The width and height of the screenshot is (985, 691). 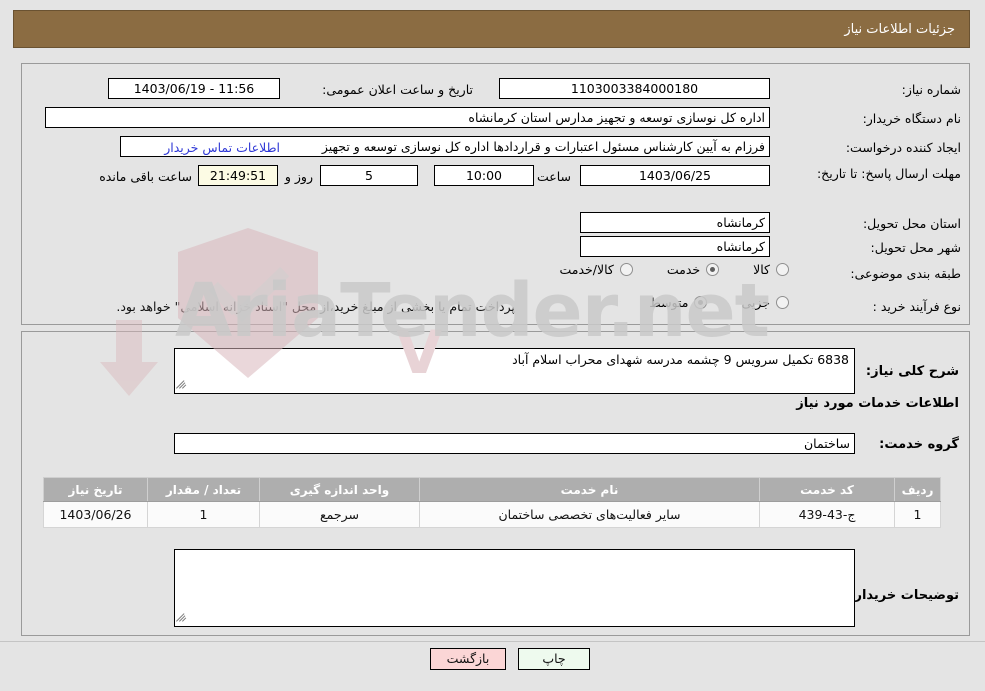 I want to click on table-cell-service-name: سایر فعالیت‌های تخصصی ساختمان, so click(x=589, y=514).